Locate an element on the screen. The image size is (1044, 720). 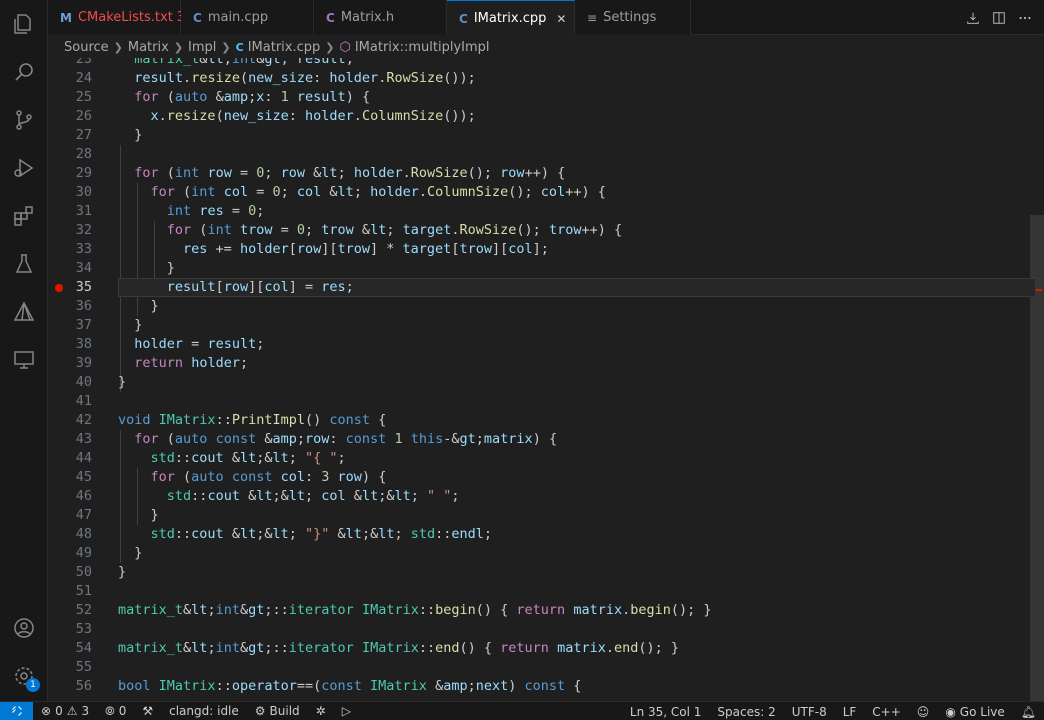
remote-explorer-icon is located at coordinates (24, 360).